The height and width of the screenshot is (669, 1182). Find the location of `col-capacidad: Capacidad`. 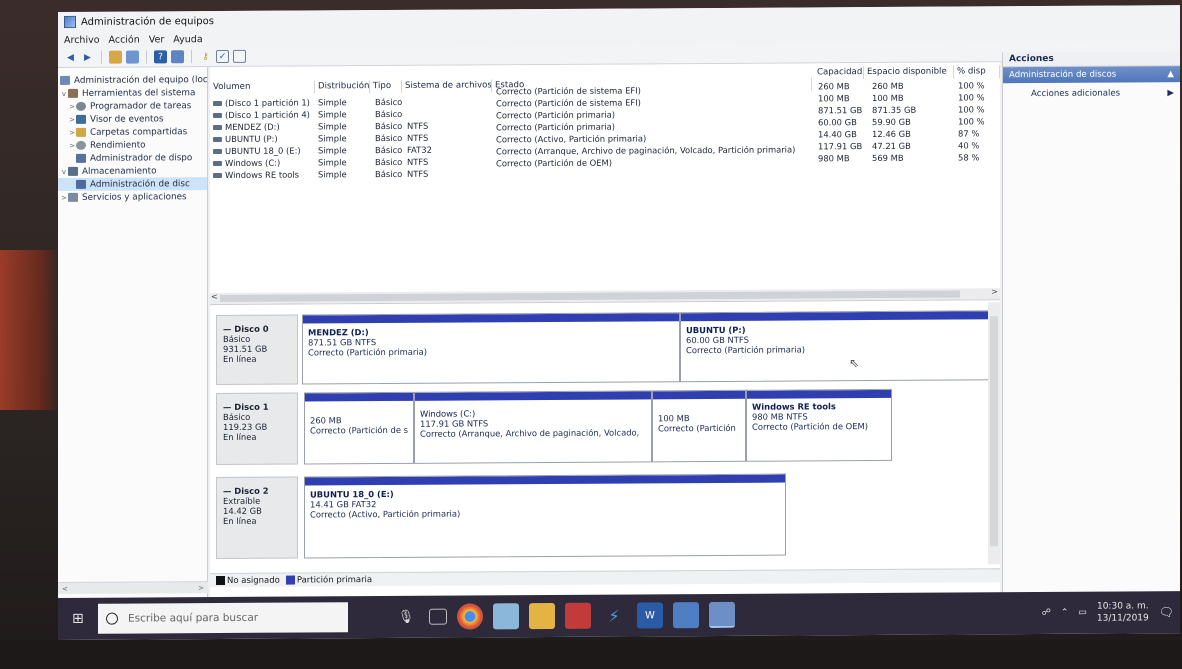

col-capacidad: Capacidad is located at coordinates (839, 73).